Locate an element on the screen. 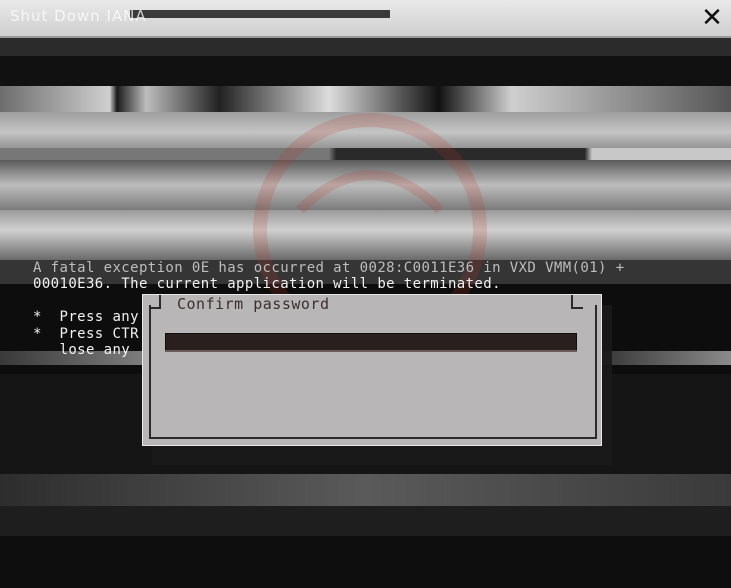  password-input is located at coordinates (371, 342).